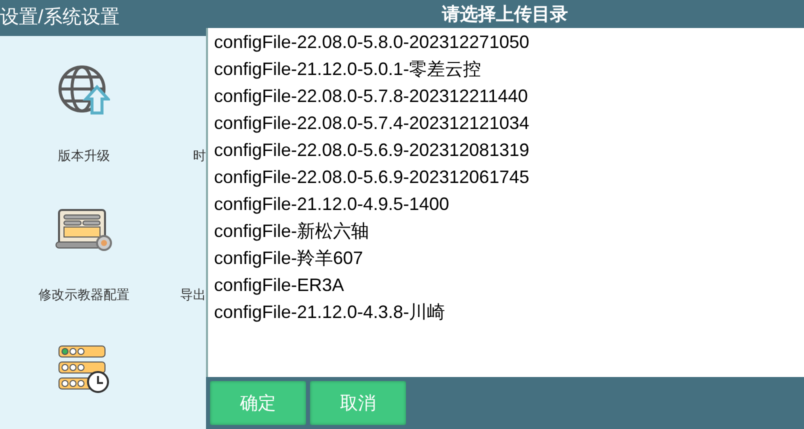 The height and width of the screenshot is (429, 804). What do you see at coordinates (199, 156) in the screenshot?
I see `tile-label: 时` at bounding box center [199, 156].